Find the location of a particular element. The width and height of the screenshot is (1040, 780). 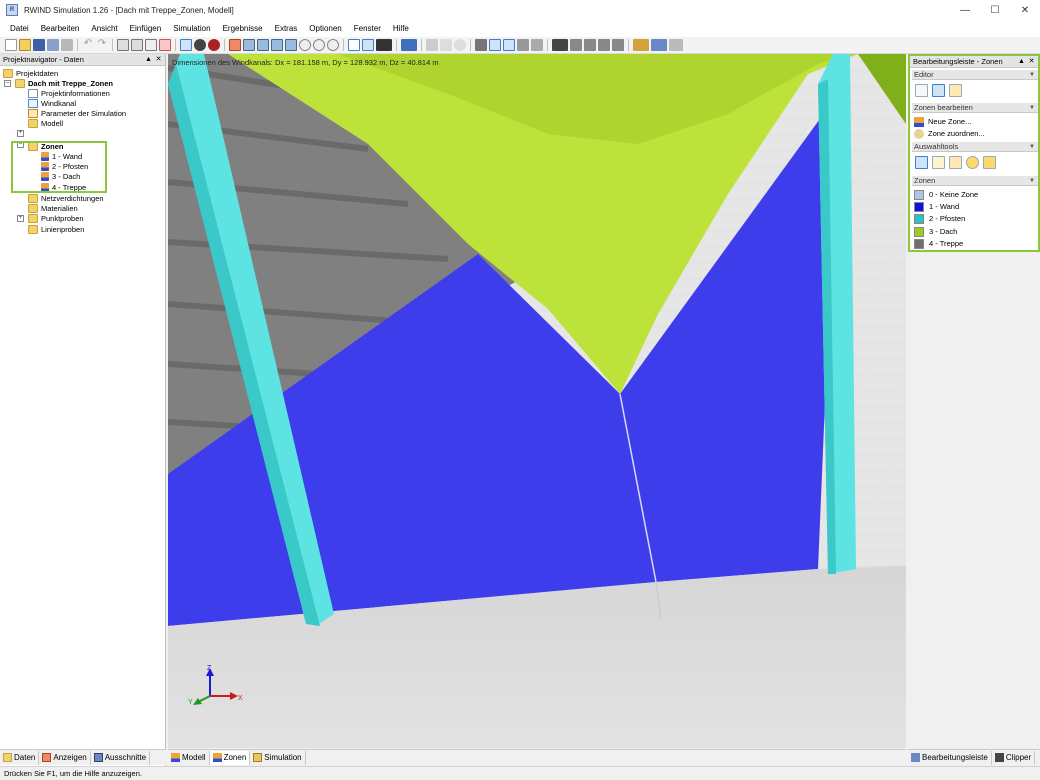

view-side-icon is located at coordinates (263, 45).